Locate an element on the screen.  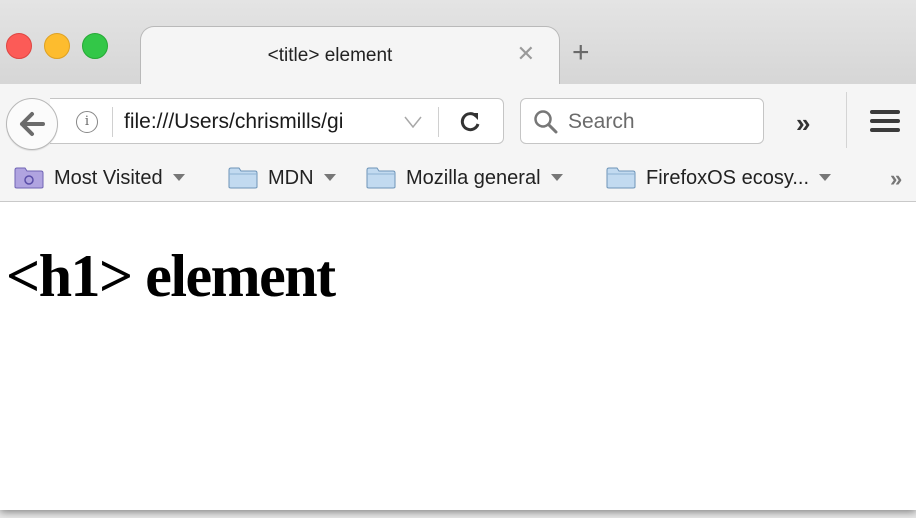
bookmark-mozilla-general: Mozilla general is located at coordinates (464, 178).